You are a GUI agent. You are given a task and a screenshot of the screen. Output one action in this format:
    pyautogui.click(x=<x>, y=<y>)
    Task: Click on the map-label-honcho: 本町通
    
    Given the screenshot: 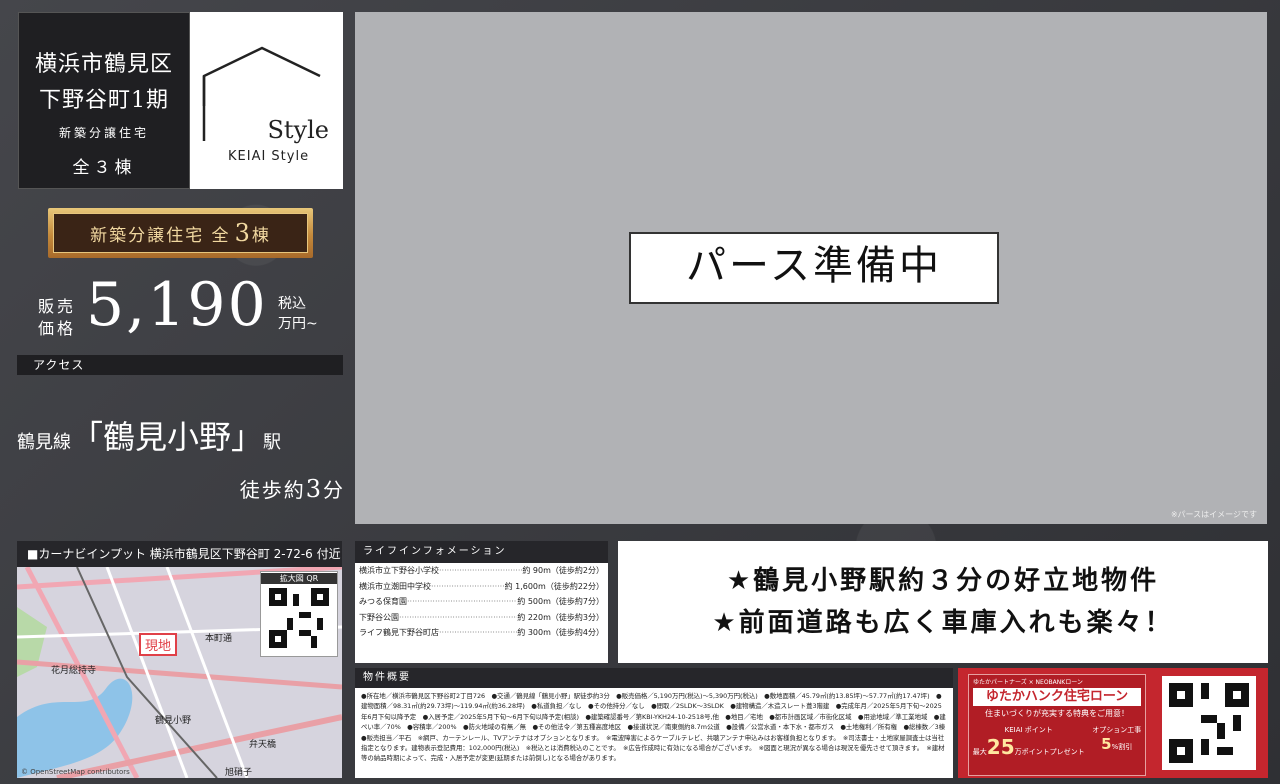 What is the action you would take?
    pyautogui.click(x=219, y=639)
    